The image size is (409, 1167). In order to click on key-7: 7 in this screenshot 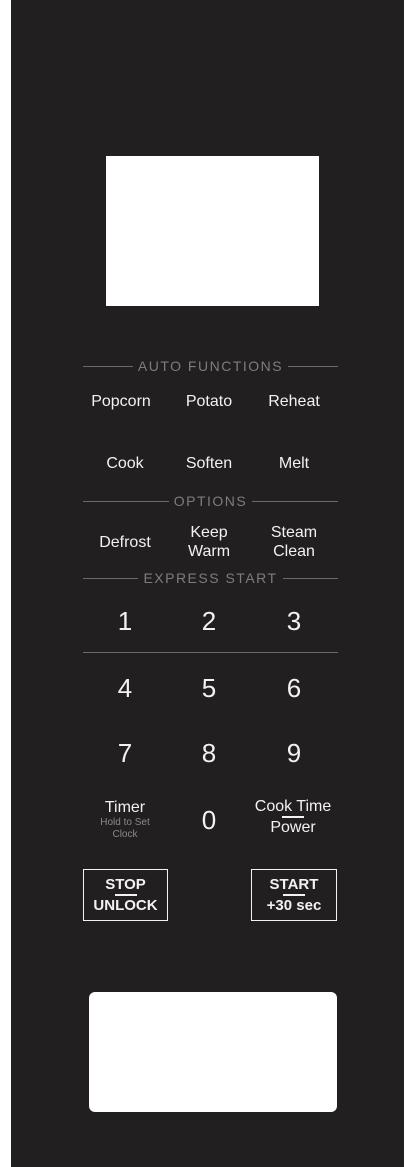, I will do `click(125, 753)`.